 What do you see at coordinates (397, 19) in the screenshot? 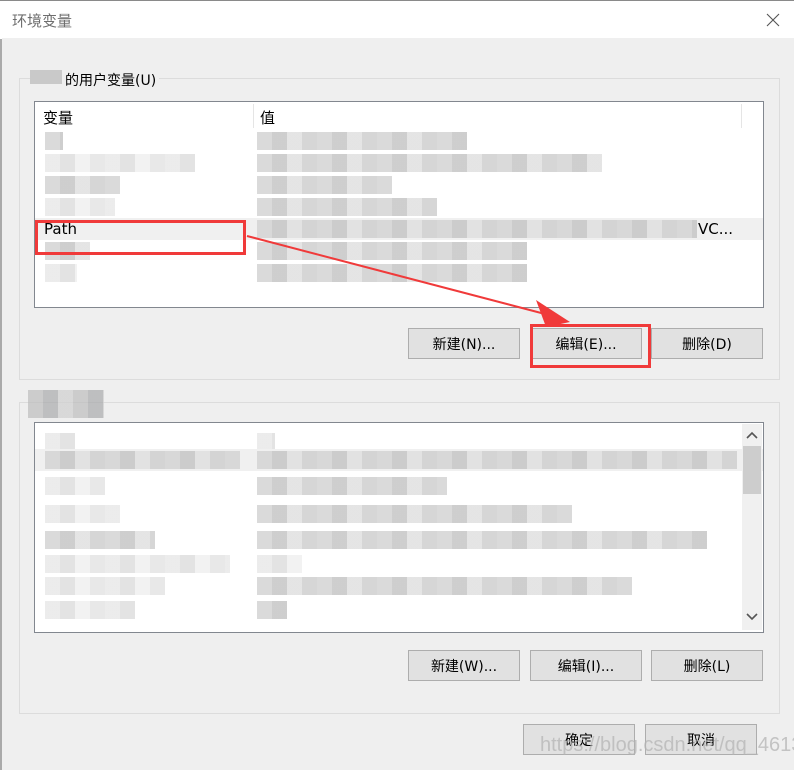
I see `title-bar: 环境变量` at bounding box center [397, 19].